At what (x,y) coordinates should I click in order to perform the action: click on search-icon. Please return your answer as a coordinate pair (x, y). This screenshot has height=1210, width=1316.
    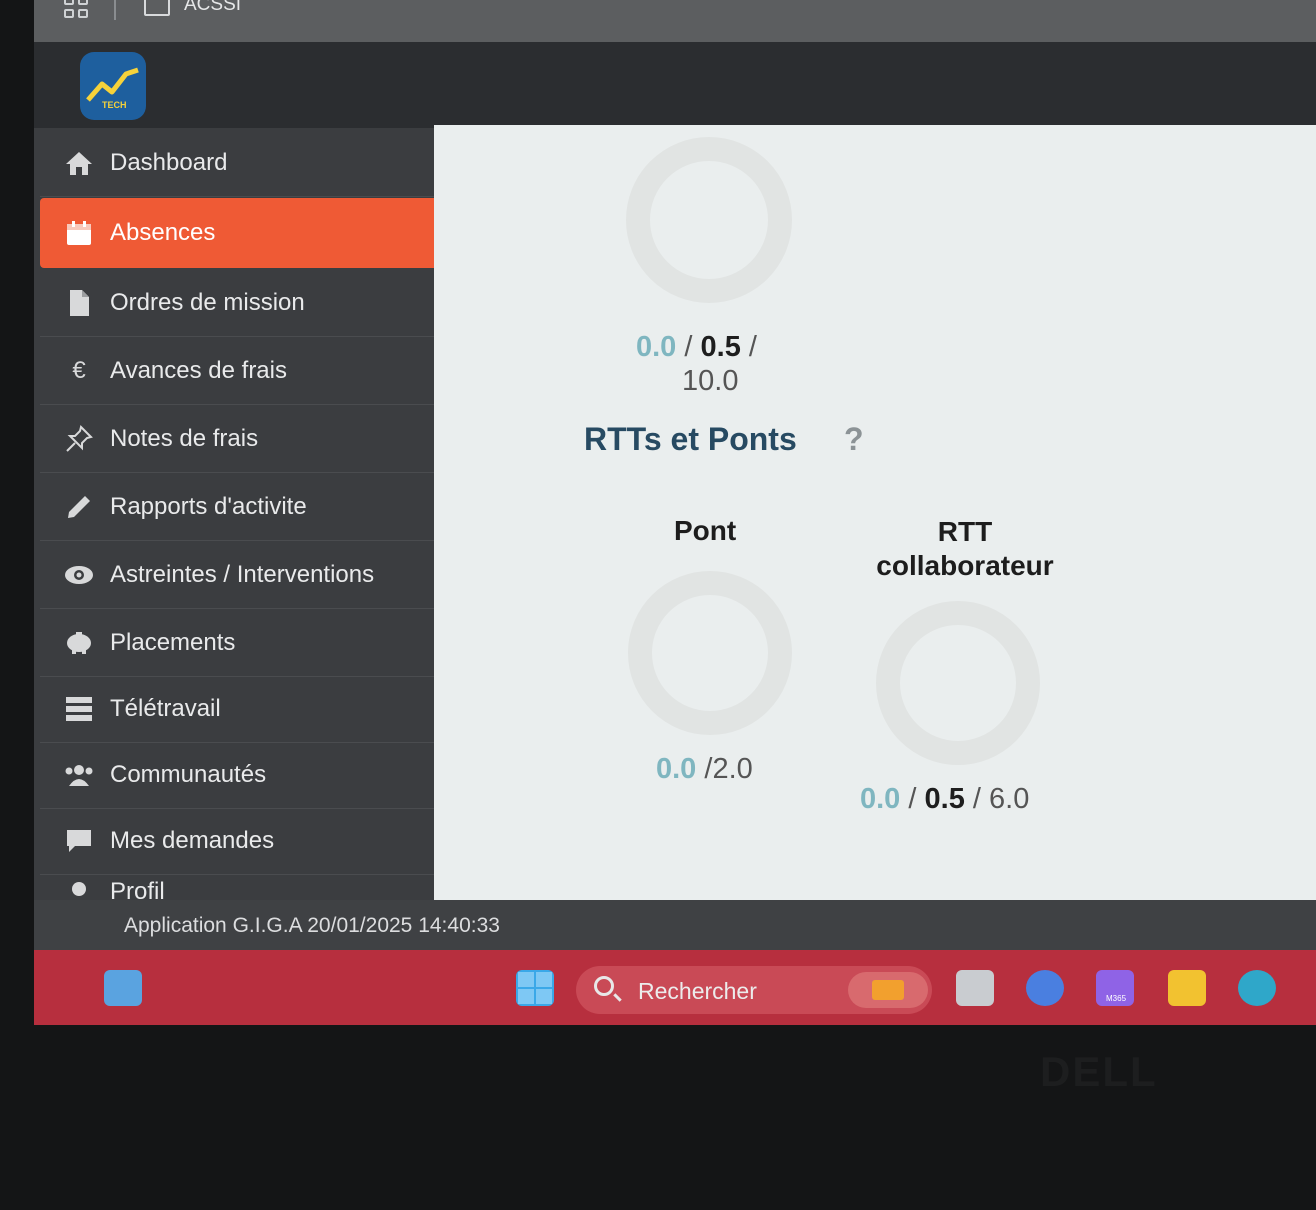
    Looking at the image, I should click on (604, 986).